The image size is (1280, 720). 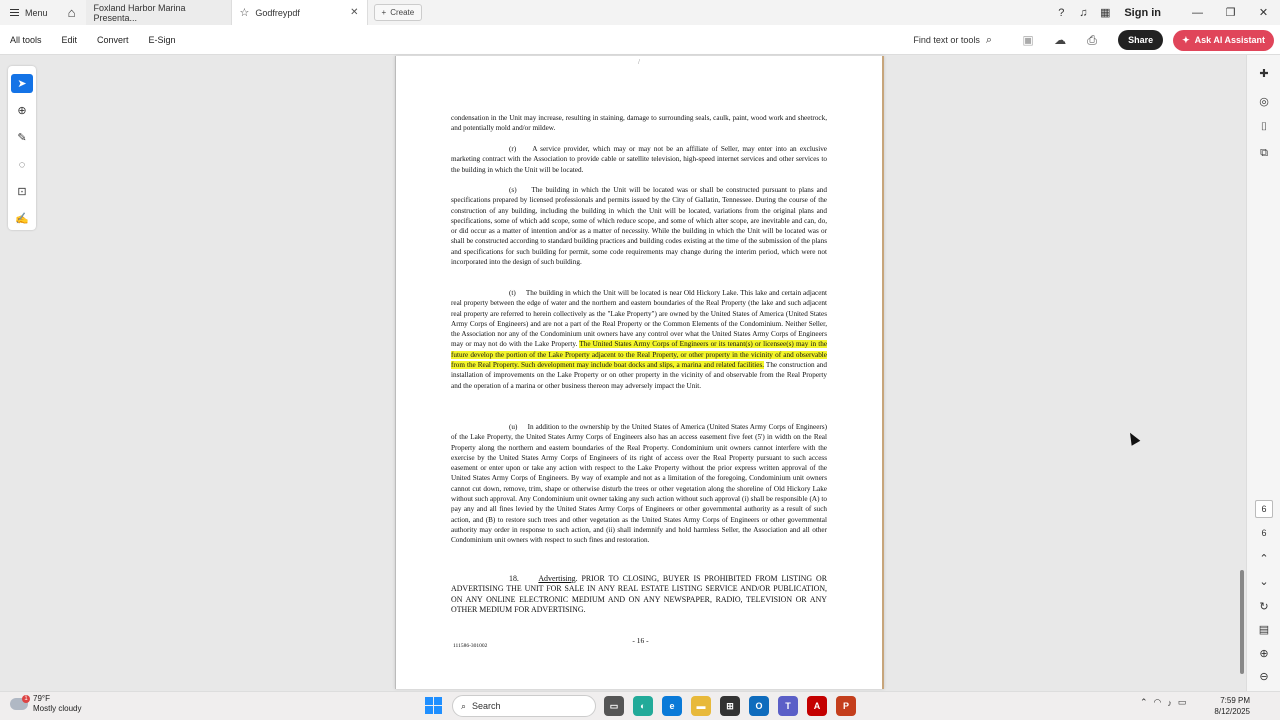 I want to click on task-view-icon: ▭, so click(x=614, y=706).